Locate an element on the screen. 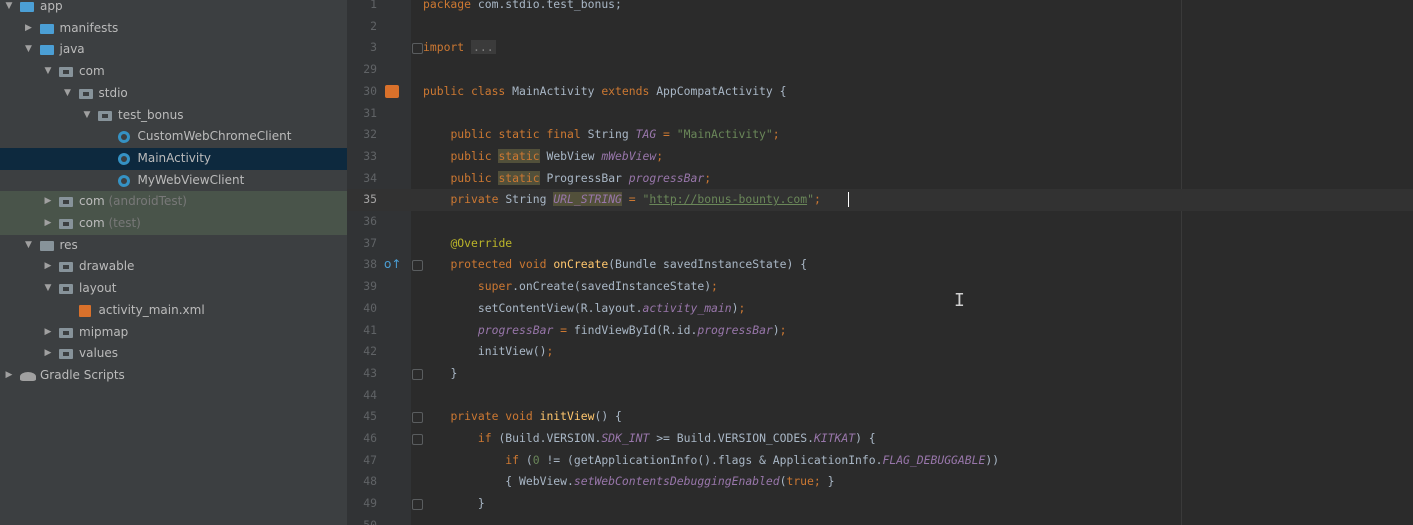 The height and width of the screenshot is (525, 1413). tree-com-test: ▶ com (test) is located at coordinates (173, 224).